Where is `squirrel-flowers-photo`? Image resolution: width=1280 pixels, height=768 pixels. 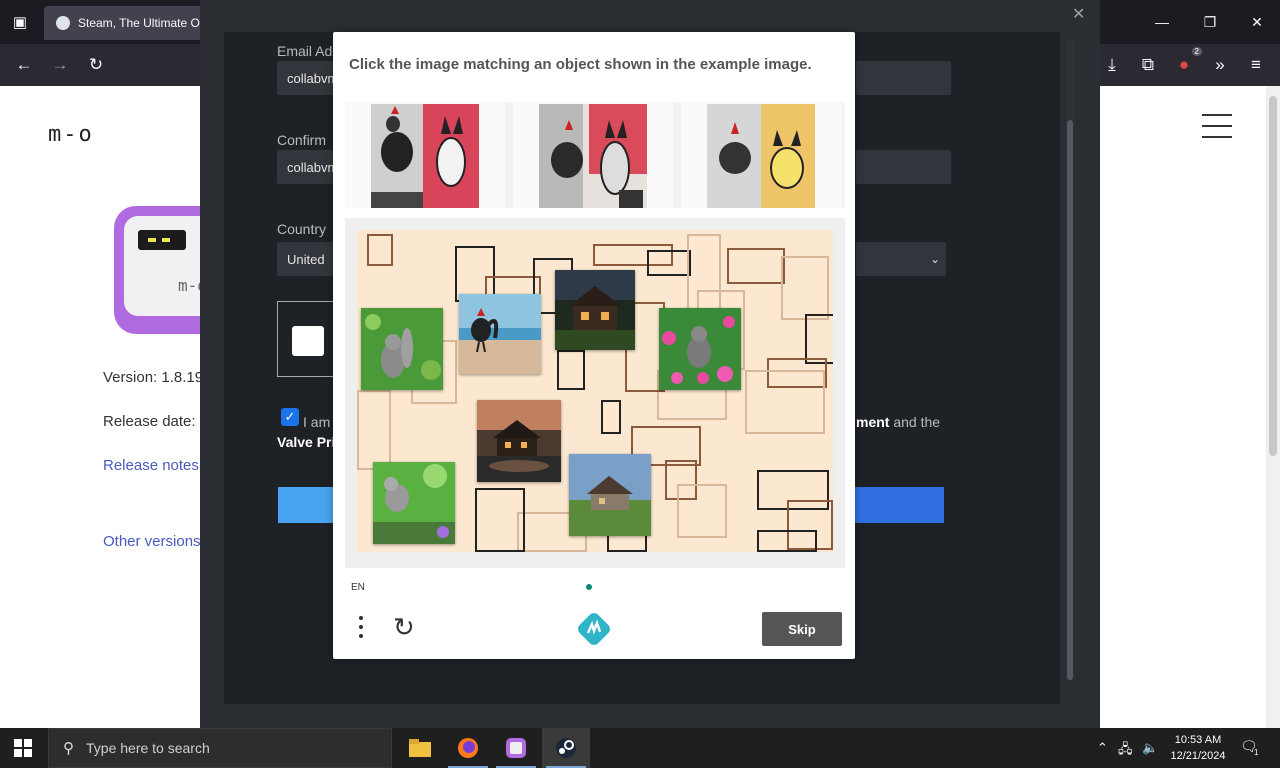 squirrel-flowers-photo is located at coordinates (402, 349).